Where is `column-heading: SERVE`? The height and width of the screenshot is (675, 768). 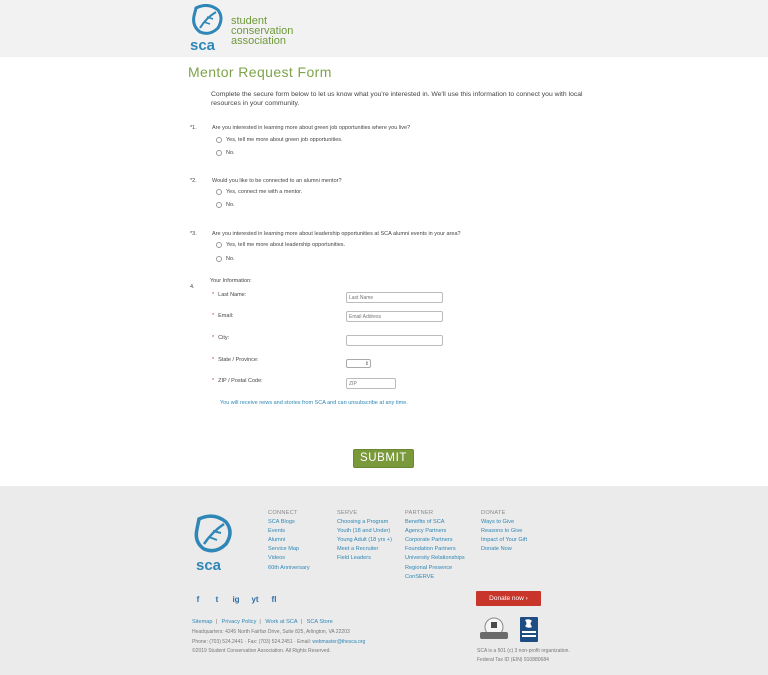 column-heading: SERVE is located at coordinates (347, 513).